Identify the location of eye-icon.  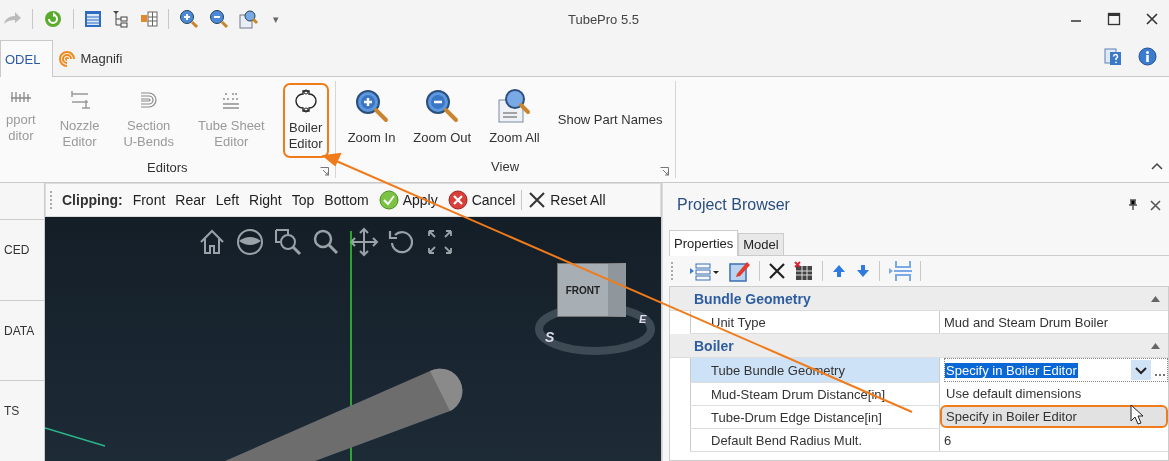
(250, 242).